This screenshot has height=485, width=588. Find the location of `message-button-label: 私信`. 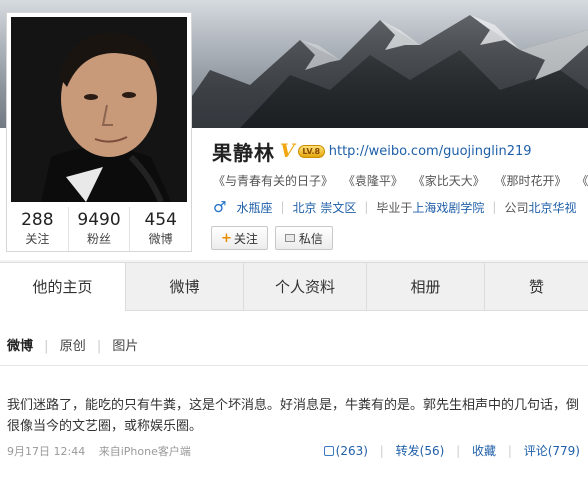

message-button-label: 私信 is located at coordinates (310, 238).